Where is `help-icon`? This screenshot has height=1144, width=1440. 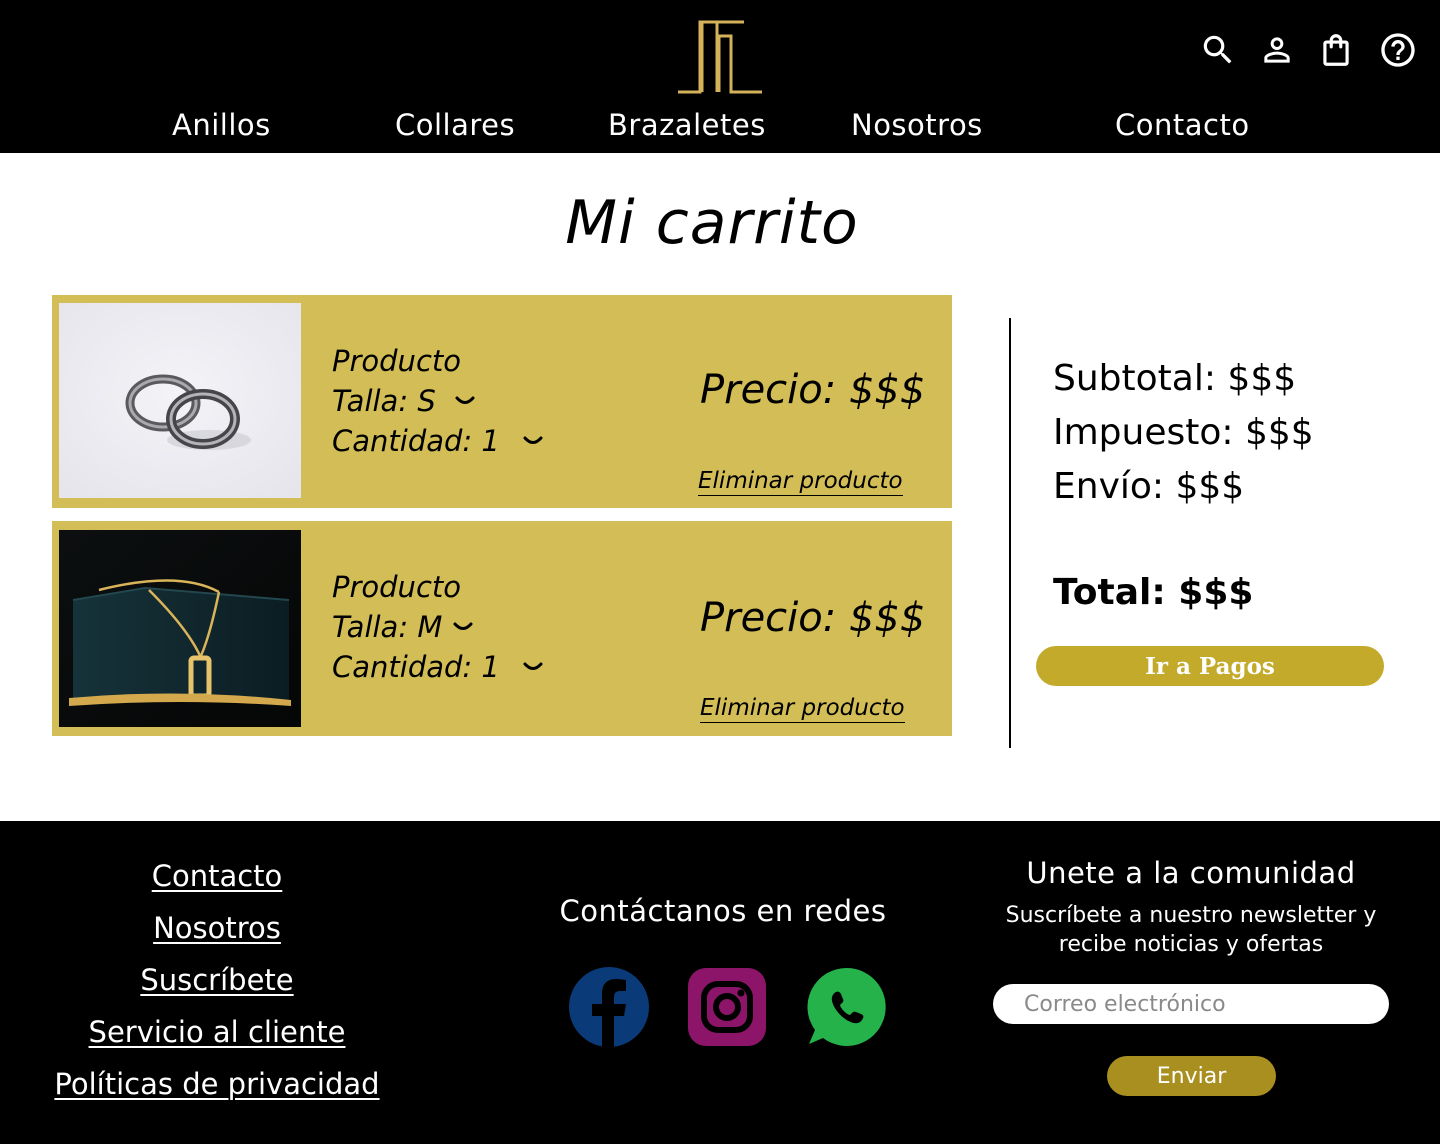 help-icon is located at coordinates (1398, 50).